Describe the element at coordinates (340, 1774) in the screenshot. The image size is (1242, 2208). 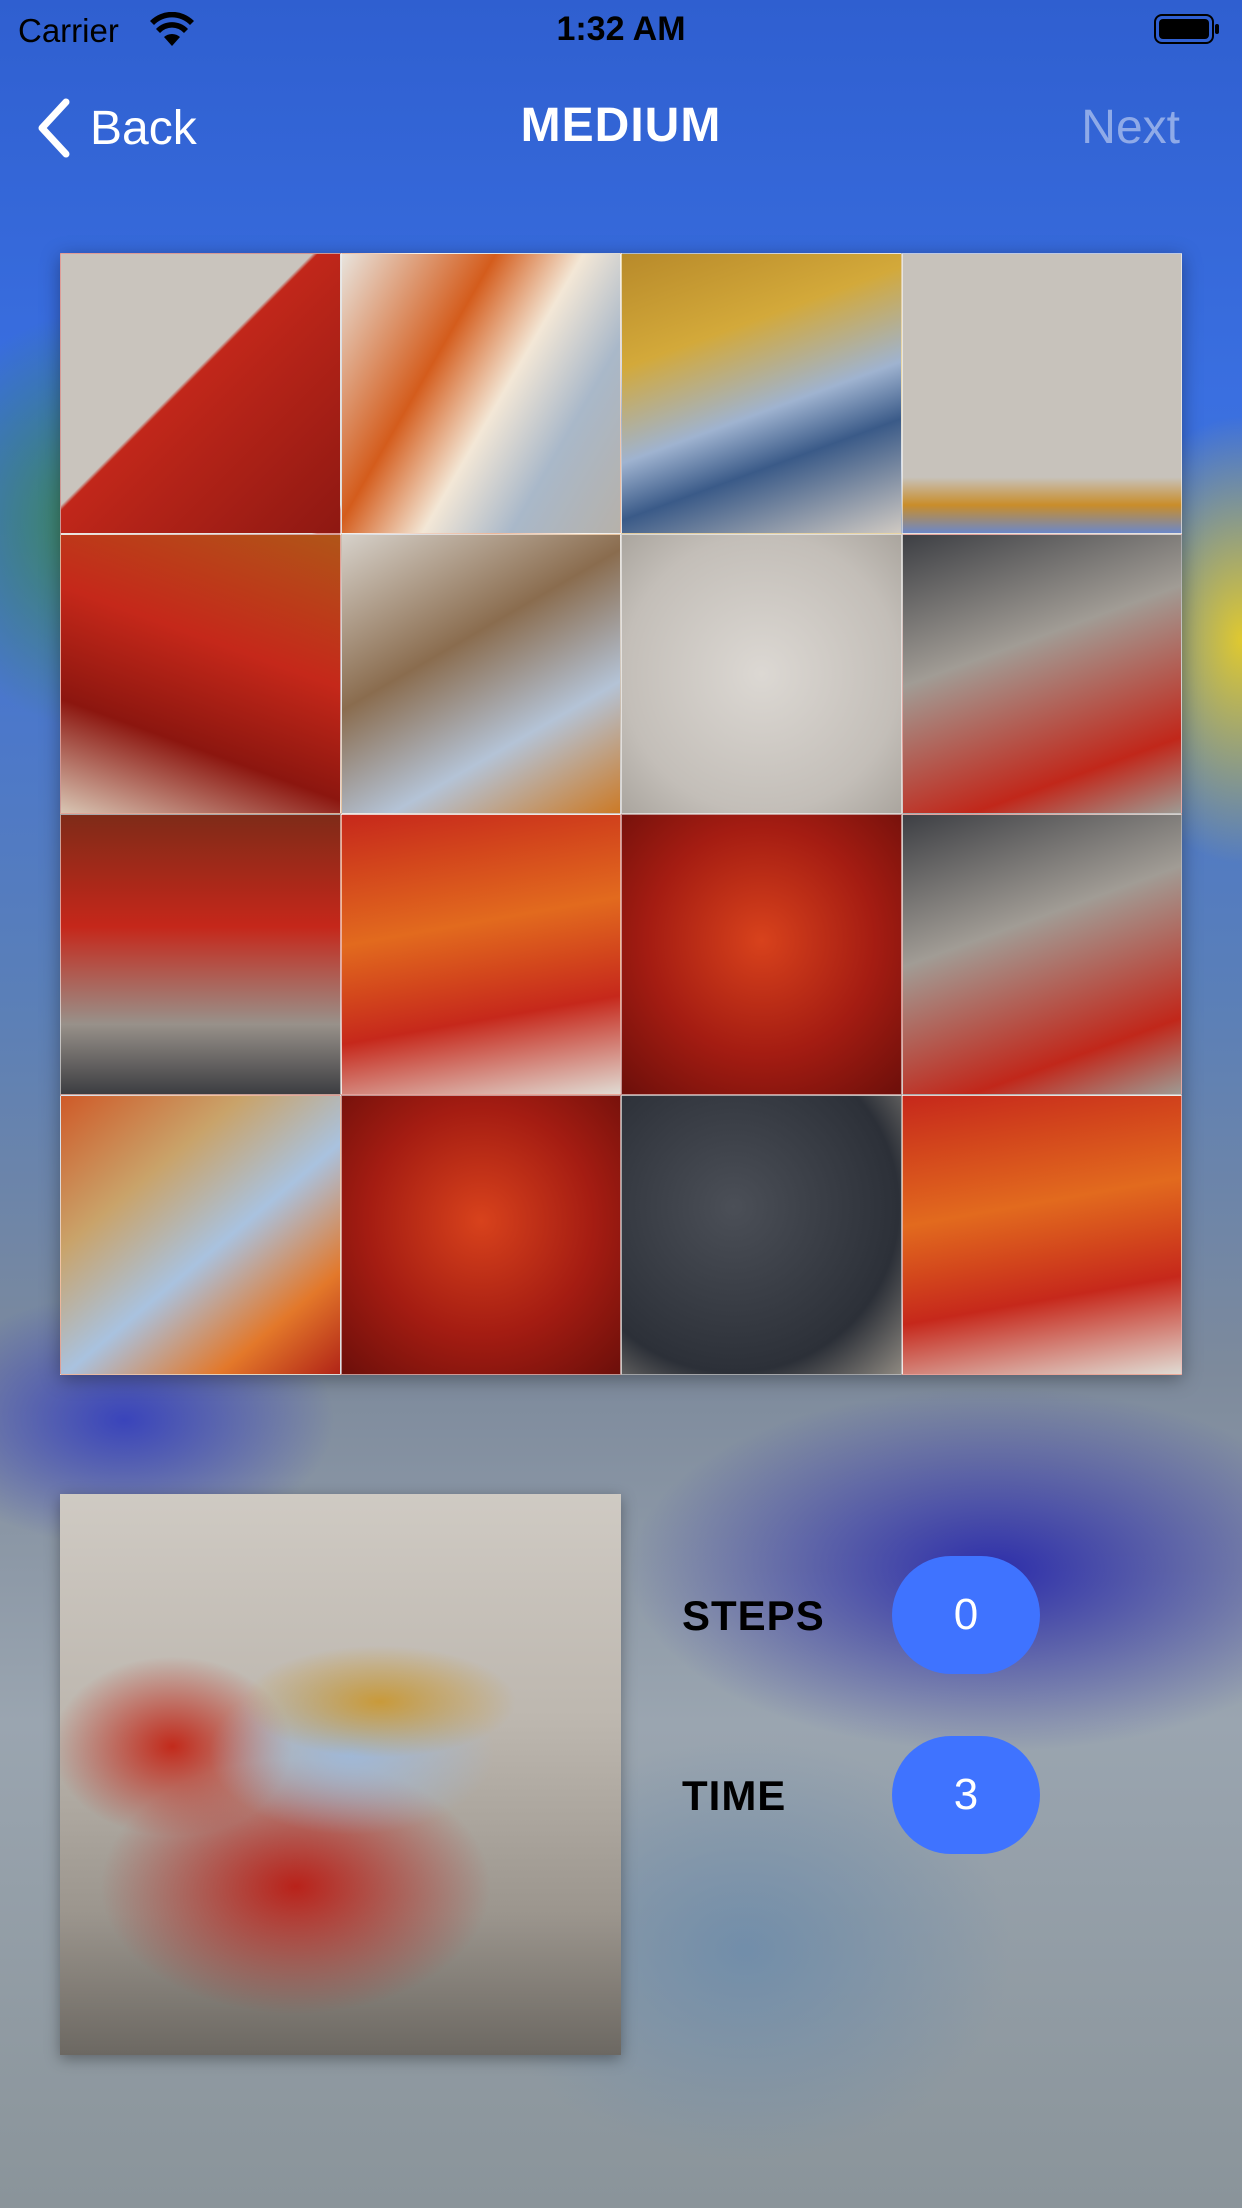
I see `reference-image` at that location.